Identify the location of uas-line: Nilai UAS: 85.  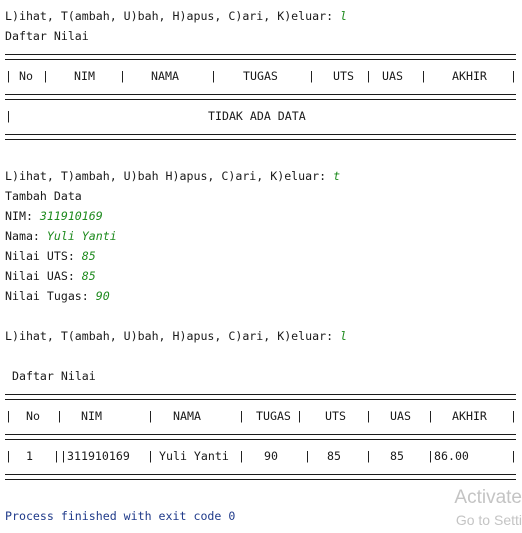
(50, 276).